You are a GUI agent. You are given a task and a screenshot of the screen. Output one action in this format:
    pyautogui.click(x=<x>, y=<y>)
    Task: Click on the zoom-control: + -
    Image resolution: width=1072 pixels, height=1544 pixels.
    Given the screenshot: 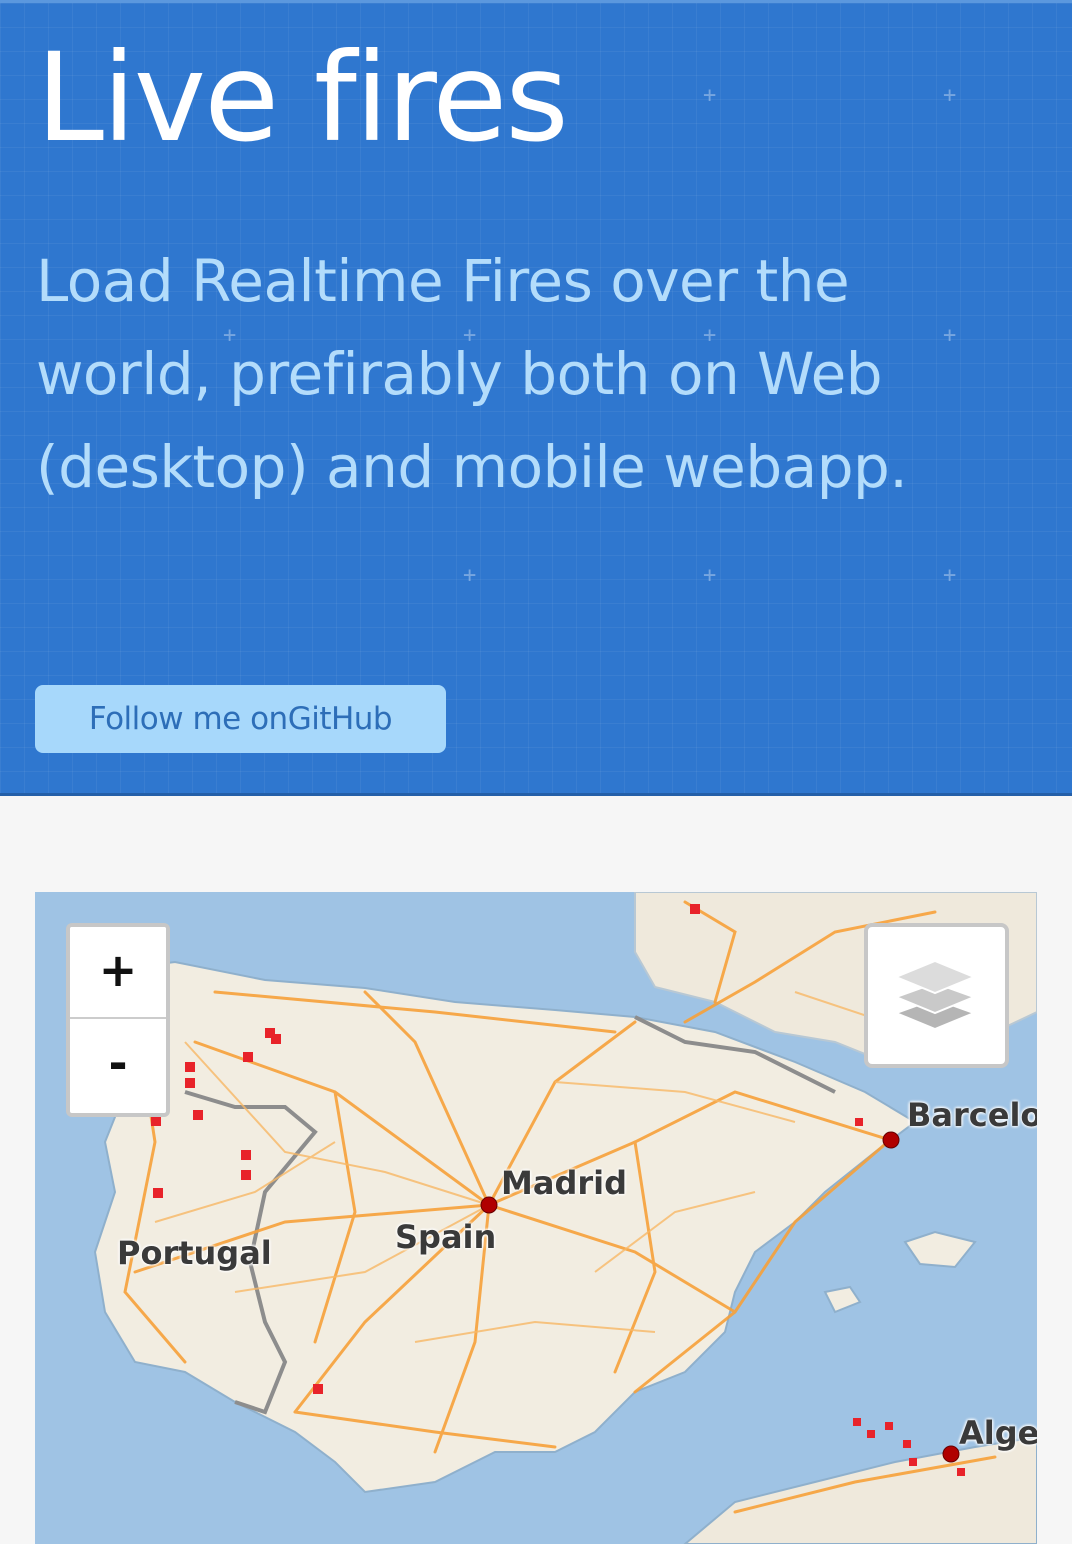 What is the action you would take?
    pyautogui.click(x=118, y=1020)
    